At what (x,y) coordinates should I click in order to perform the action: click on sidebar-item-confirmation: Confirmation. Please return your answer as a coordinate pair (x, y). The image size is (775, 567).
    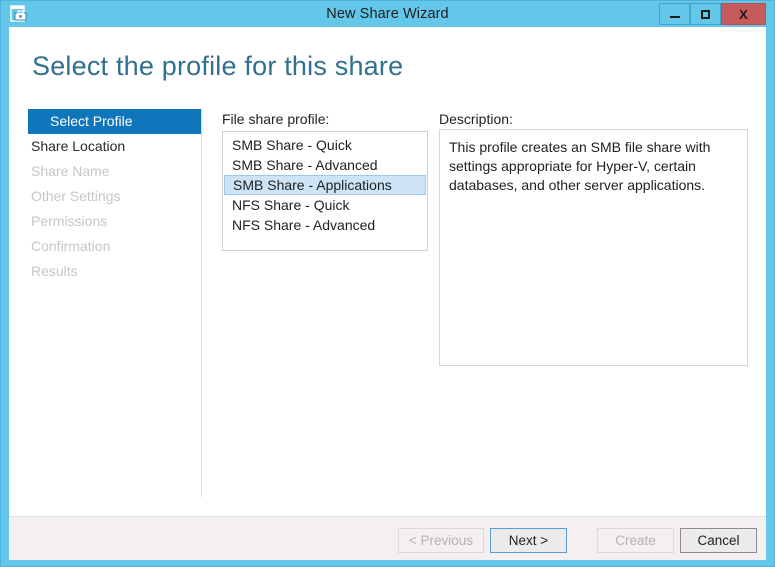
    Looking at the image, I should click on (71, 246).